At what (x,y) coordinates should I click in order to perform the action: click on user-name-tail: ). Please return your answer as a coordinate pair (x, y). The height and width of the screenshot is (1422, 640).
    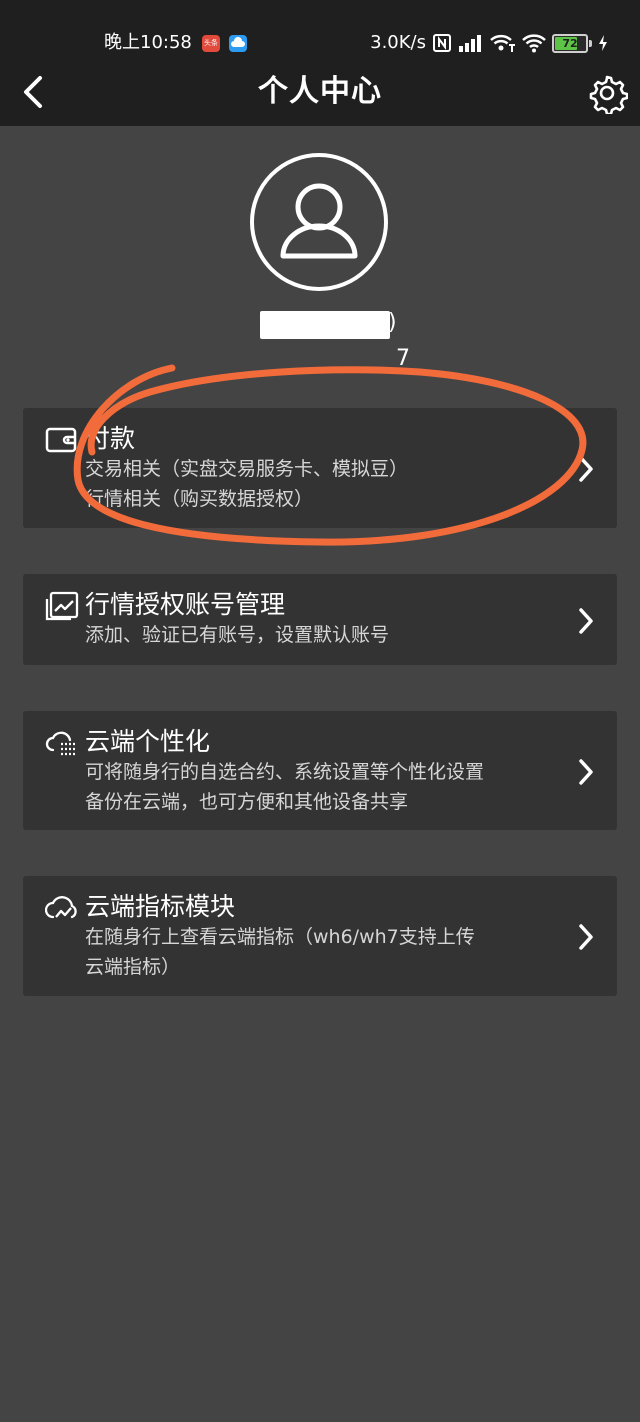
    Looking at the image, I should click on (392, 322).